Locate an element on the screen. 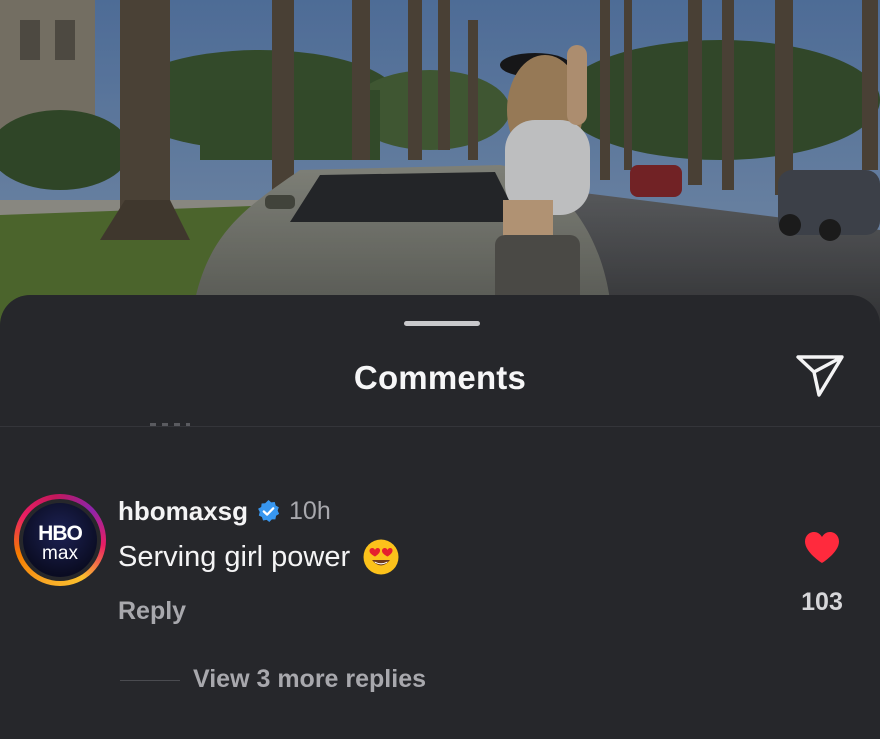 This screenshot has height=739, width=880. comment-username: hbomaxsg is located at coordinates (183, 511).